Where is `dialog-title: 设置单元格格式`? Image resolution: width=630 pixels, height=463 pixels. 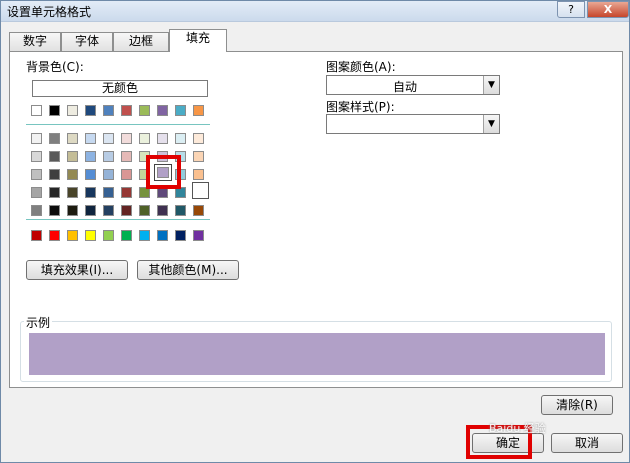 dialog-title: 设置单元格格式 is located at coordinates (49, 12).